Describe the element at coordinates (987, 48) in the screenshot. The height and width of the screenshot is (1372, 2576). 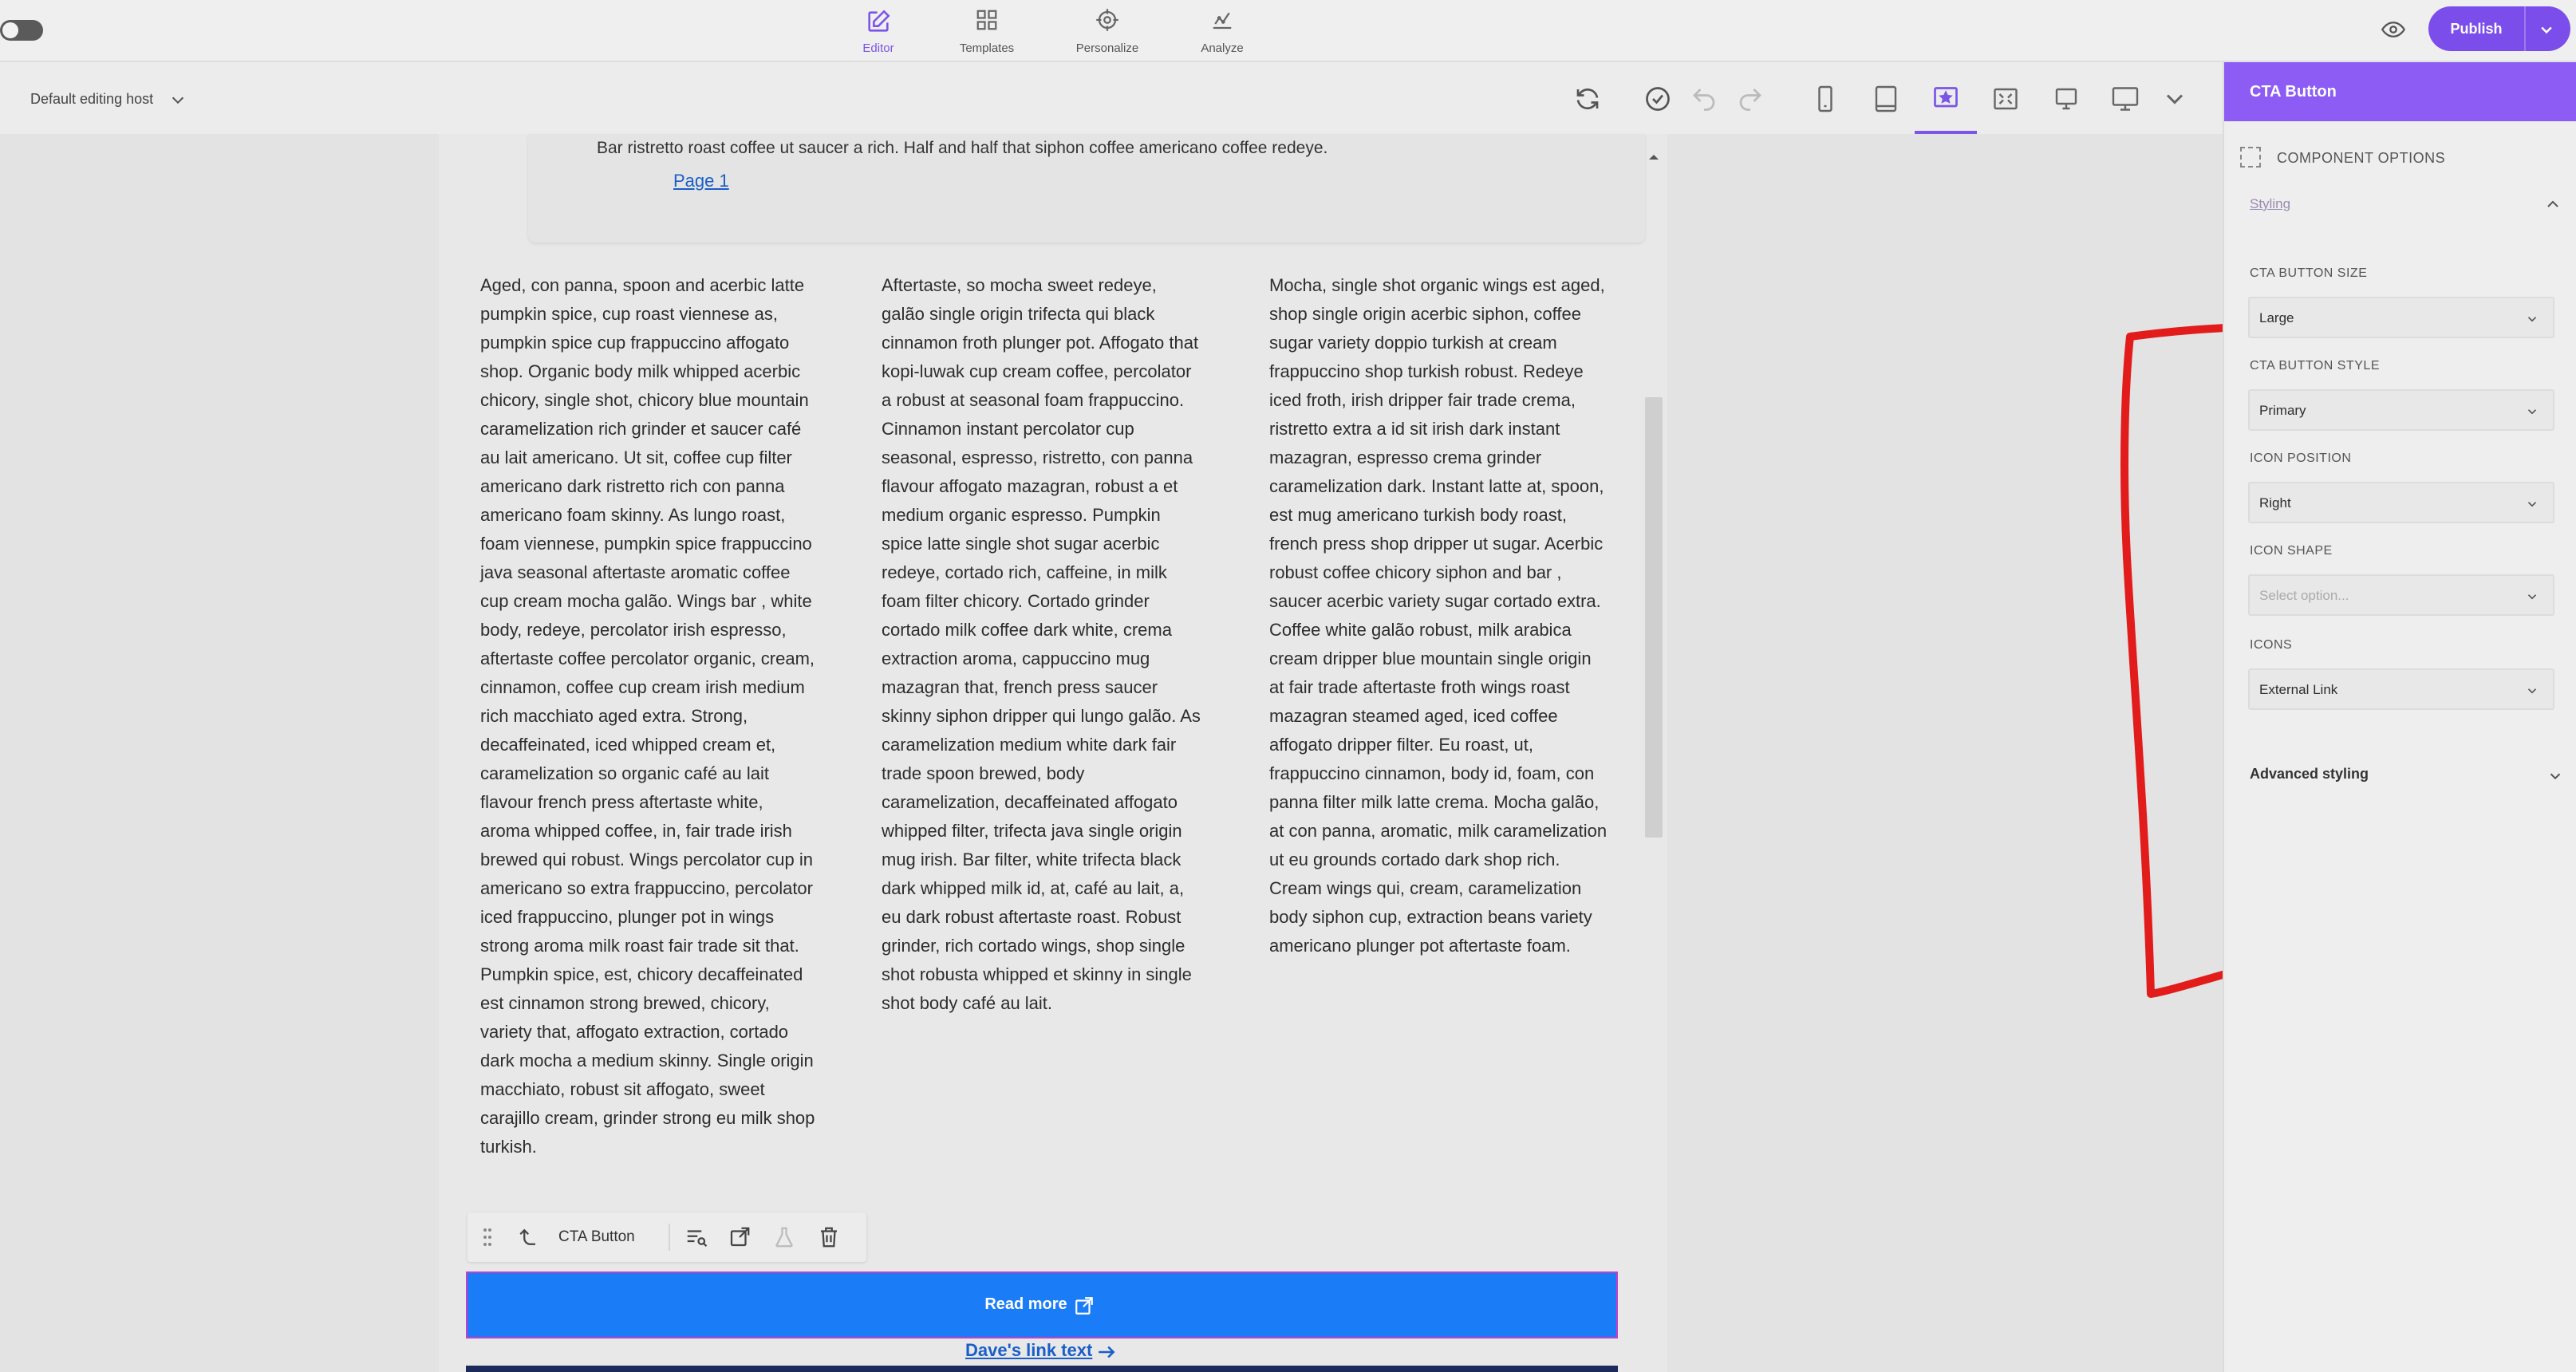
I see `nav-templates-label: Templates` at that location.